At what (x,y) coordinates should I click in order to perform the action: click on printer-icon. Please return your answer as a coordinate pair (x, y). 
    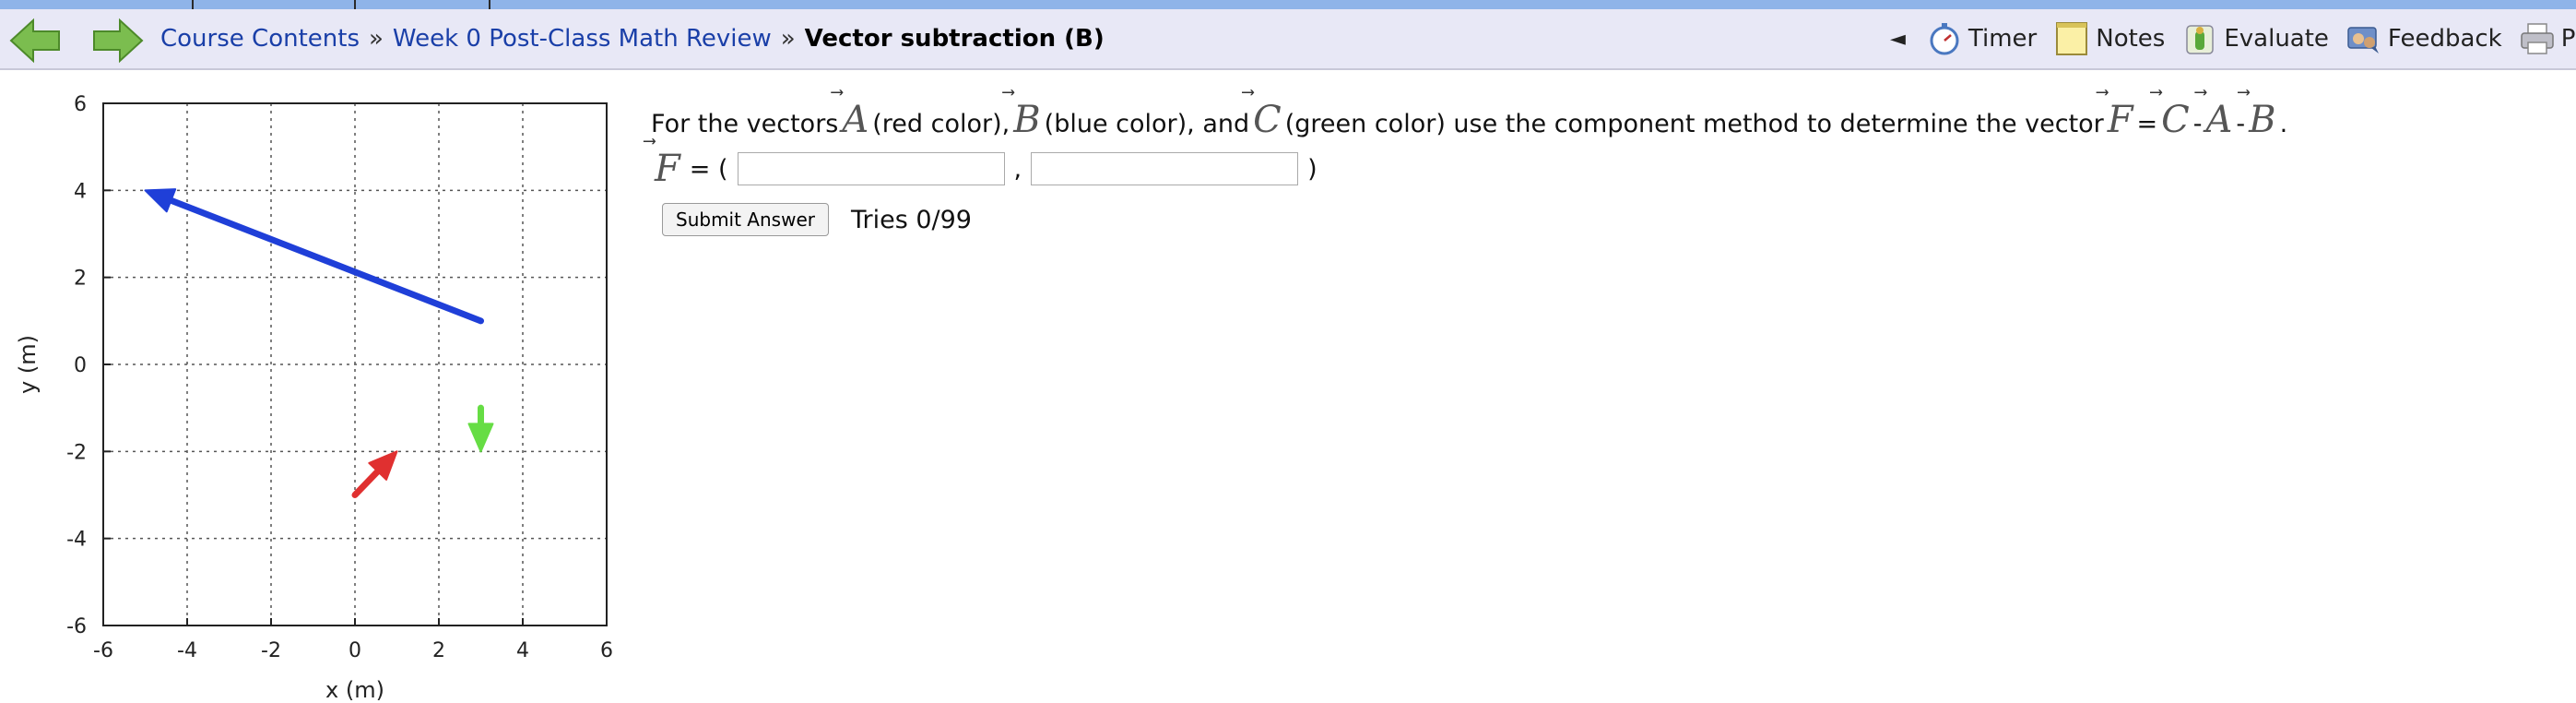
    Looking at the image, I should click on (2537, 38).